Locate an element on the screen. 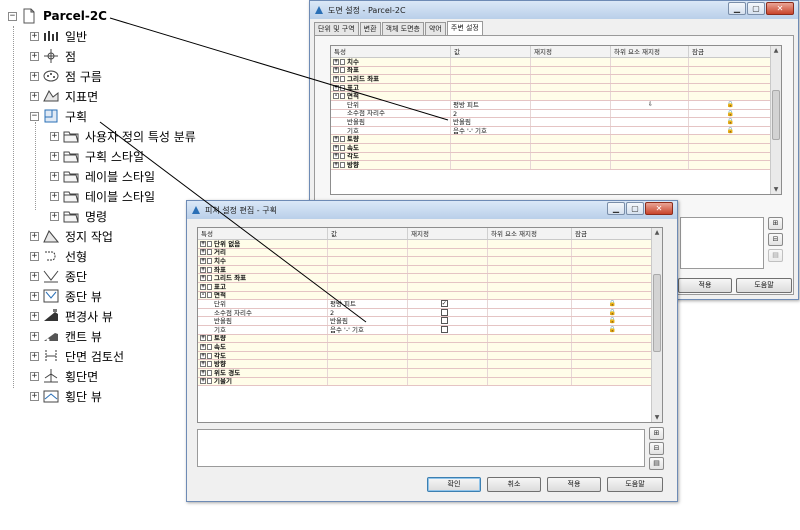 This screenshot has width=800, height=530. category-row: + 거리 is located at coordinates (430, 253).